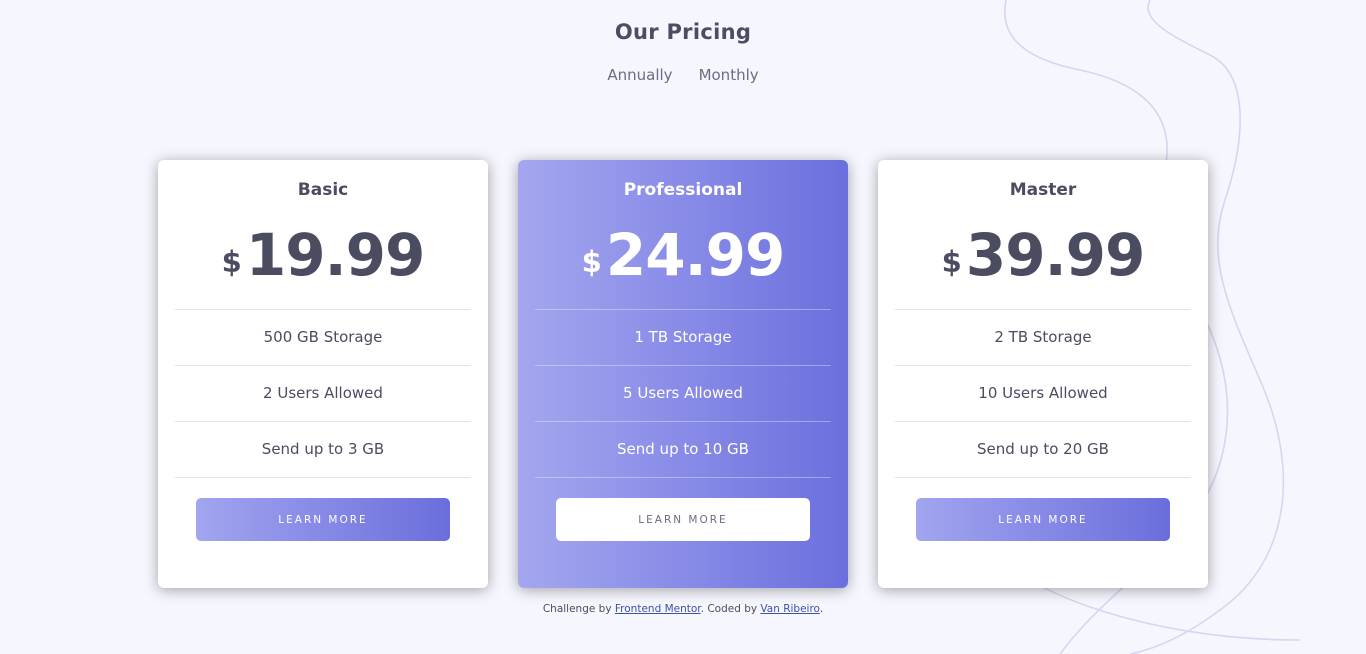  What do you see at coordinates (323, 190) in the screenshot?
I see `plan-name: Basic` at bounding box center [323, 190].